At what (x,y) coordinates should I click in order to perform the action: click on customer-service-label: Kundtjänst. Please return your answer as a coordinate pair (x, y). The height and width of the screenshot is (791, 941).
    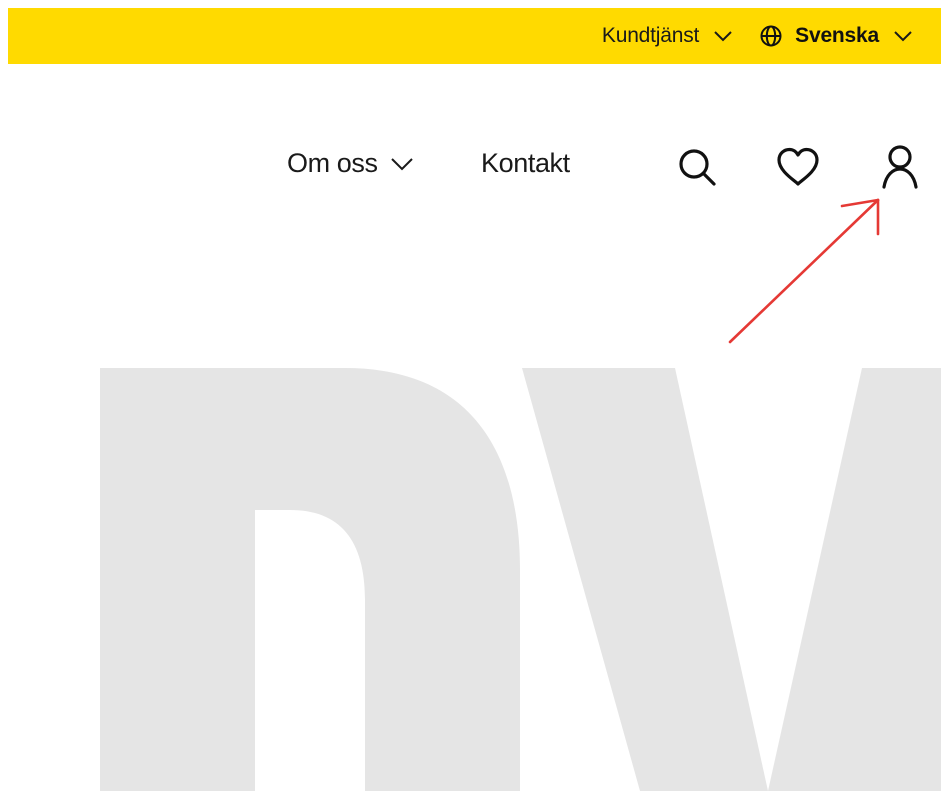
    Looking at the image, I should click on (650, 35).